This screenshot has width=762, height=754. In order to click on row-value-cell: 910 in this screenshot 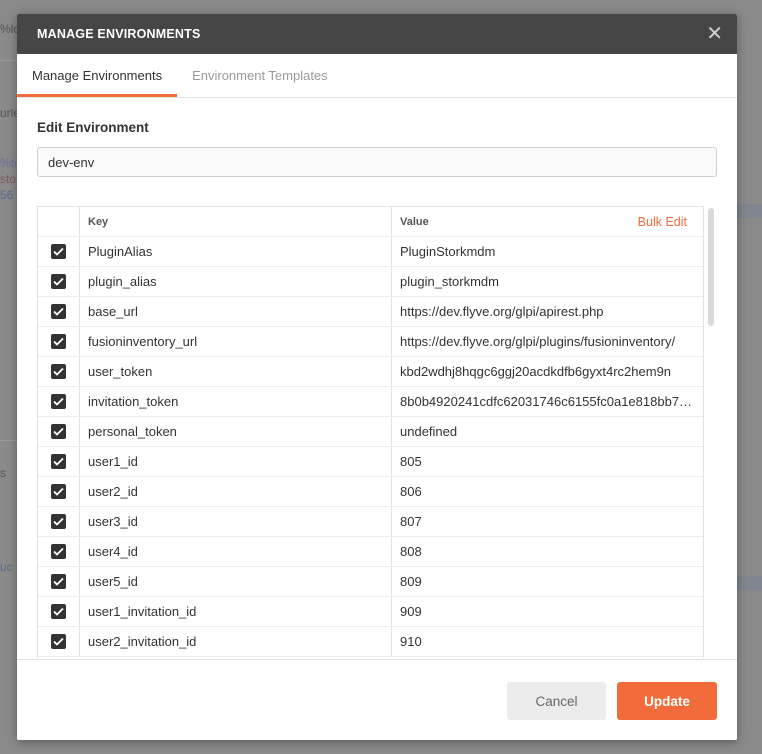, I will do `click(547, 641)`.